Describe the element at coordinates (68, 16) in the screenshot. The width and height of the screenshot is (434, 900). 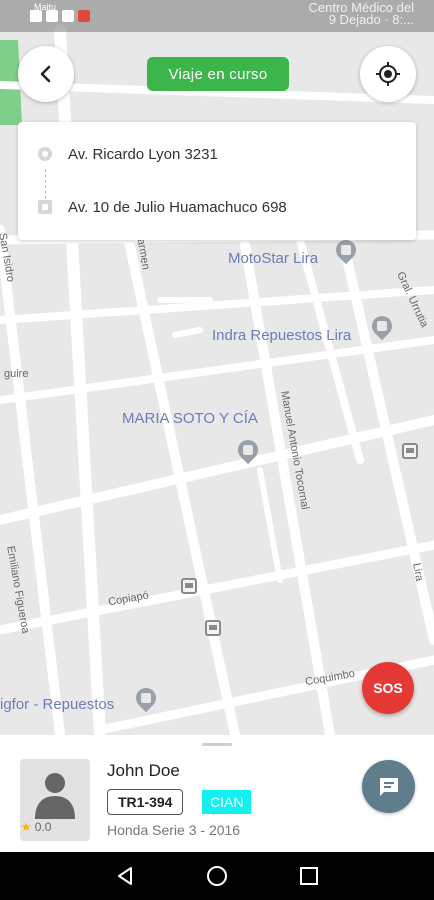
I see `notification-icon` at that location.